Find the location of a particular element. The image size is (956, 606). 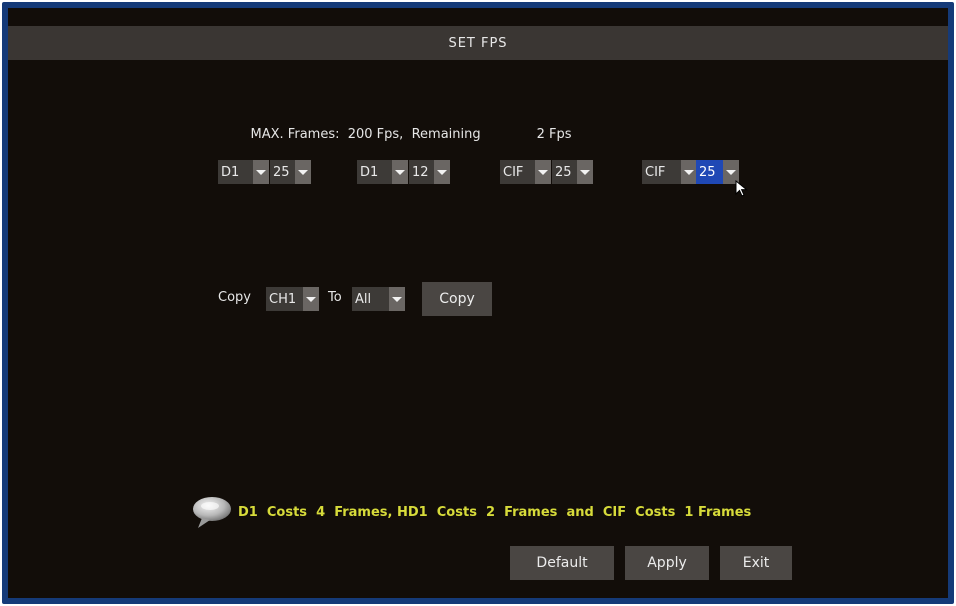

ch4-resolution-select: CIF is located at coordinates (669, 172).